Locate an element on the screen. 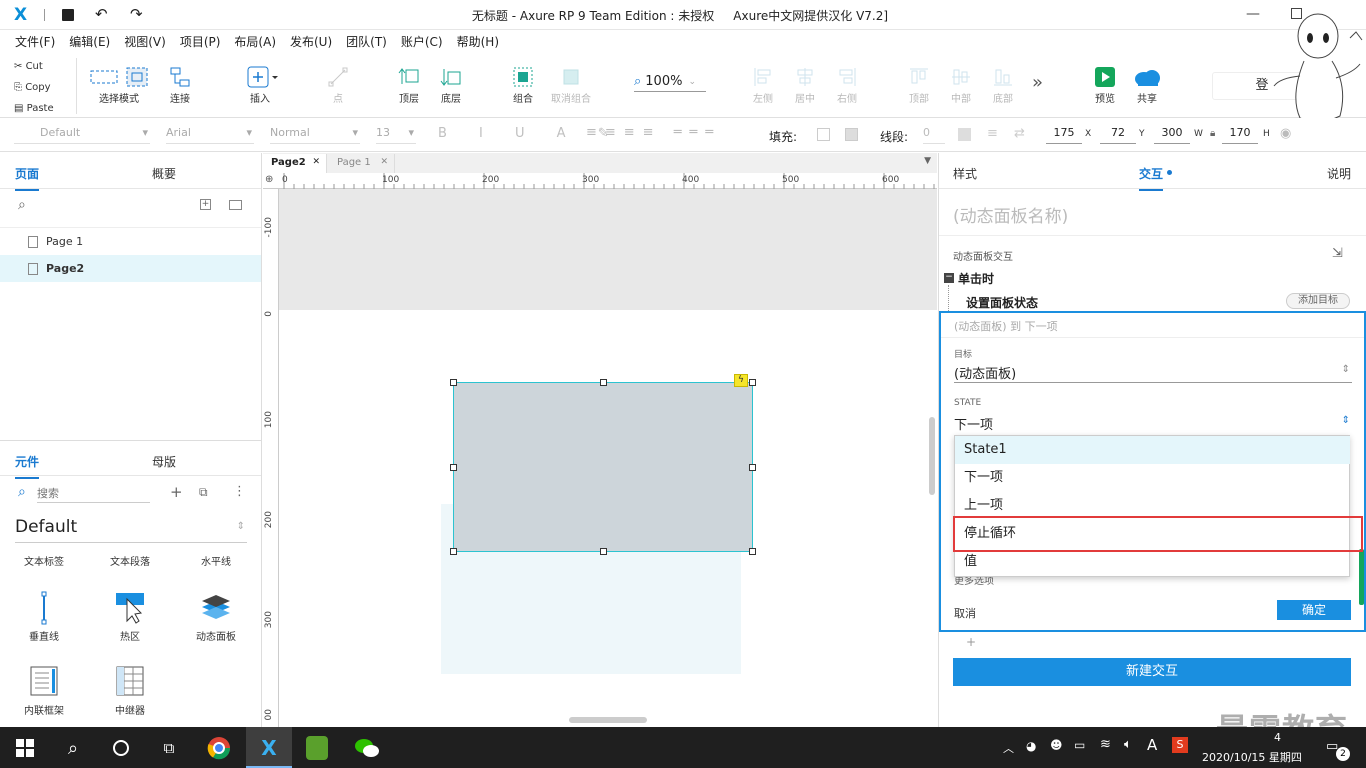  align-middle-button: 中部 is located at coordinates (961, 84).